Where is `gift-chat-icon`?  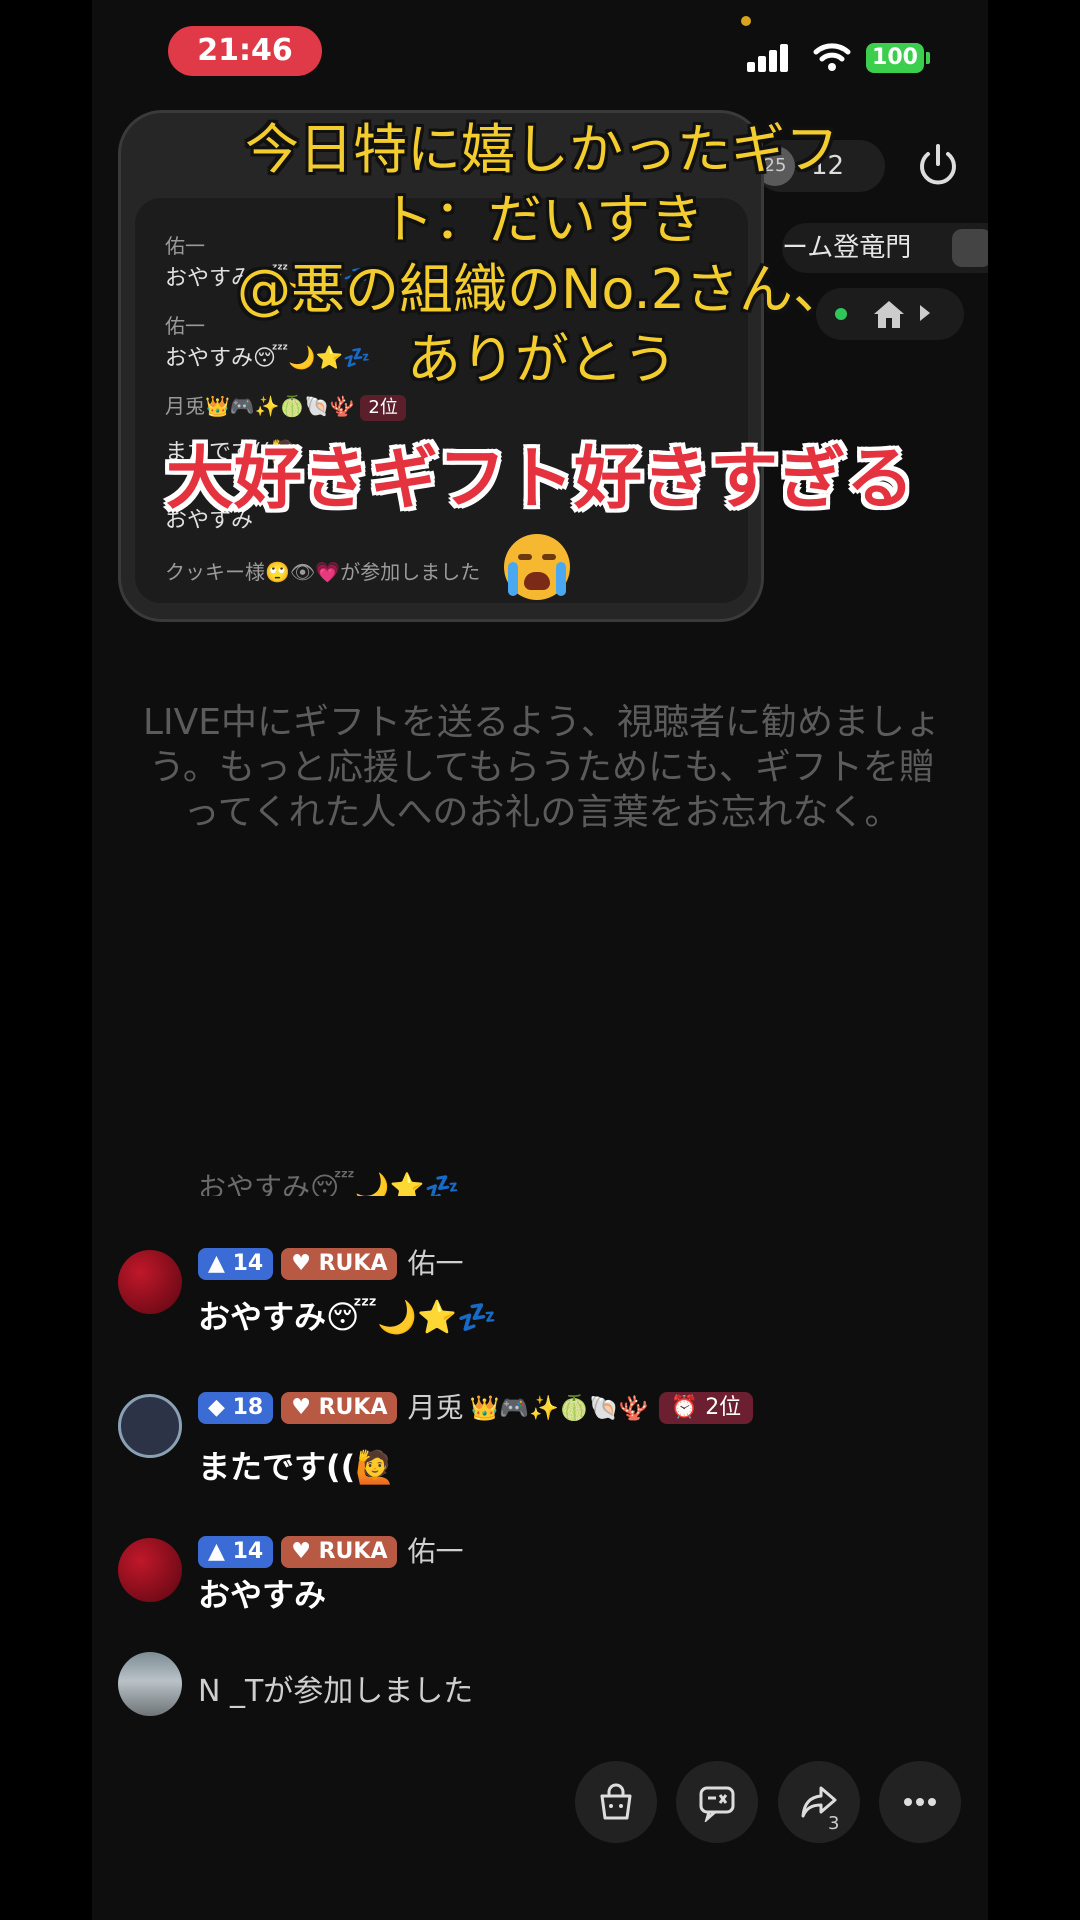
gift-chat-icon is located at coordinates (717, 1804).